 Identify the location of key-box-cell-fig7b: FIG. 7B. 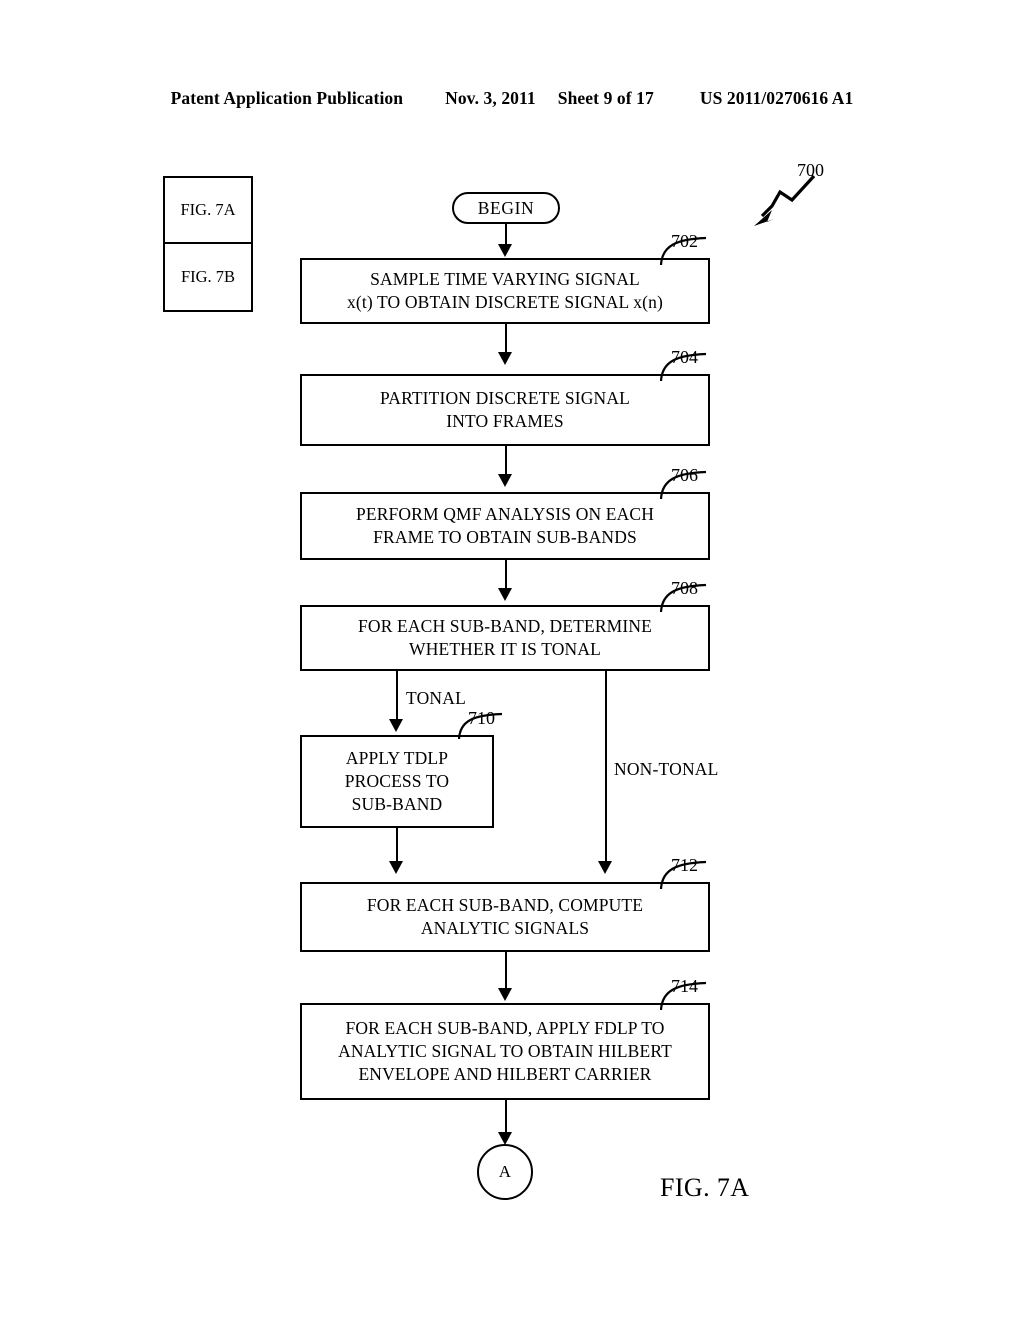
(208, 277).